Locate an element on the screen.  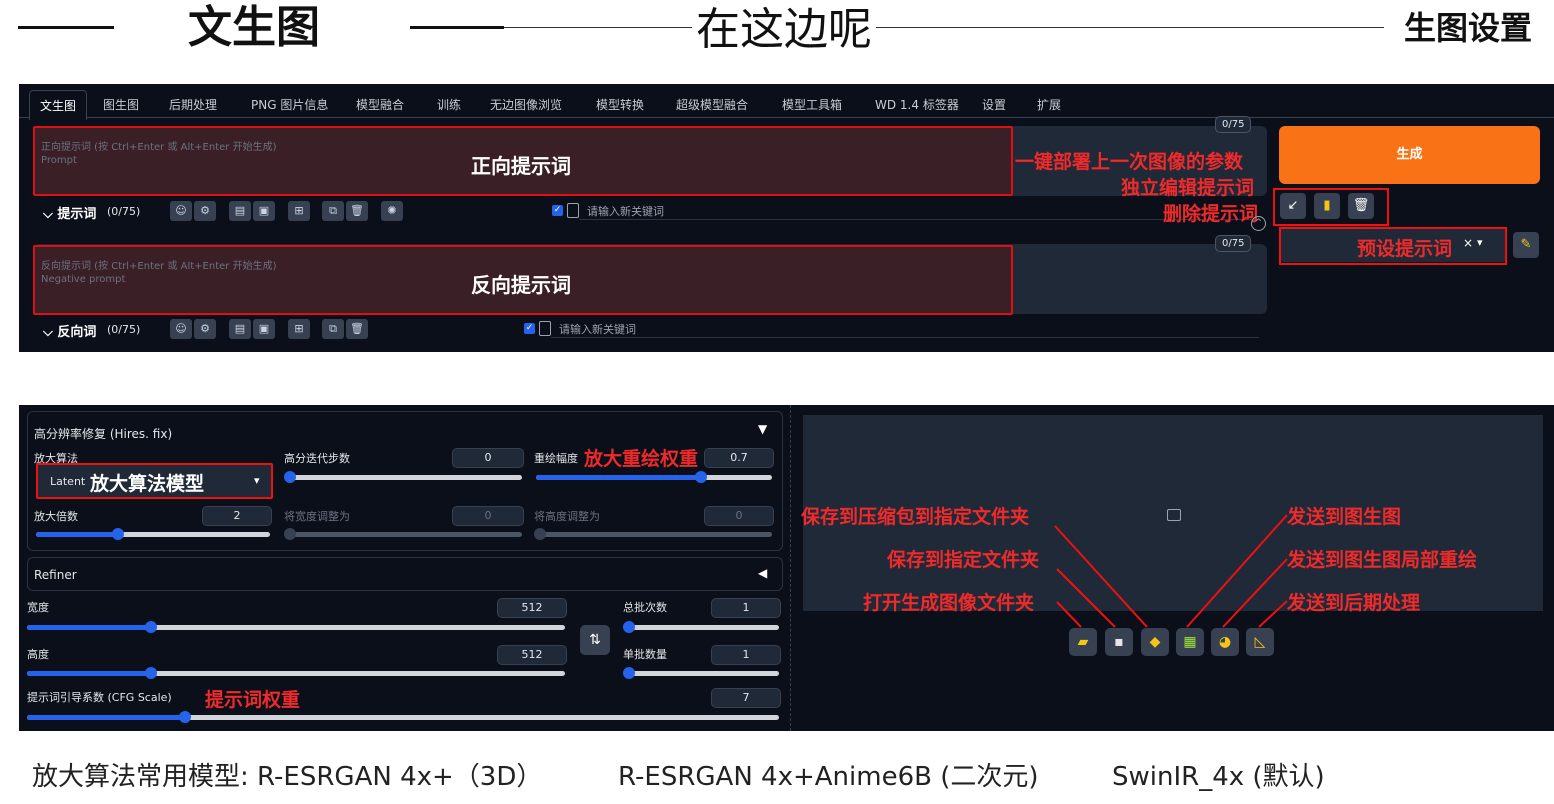
prompt-token-counter: 0/75 is located at coordinates (1233, 124).